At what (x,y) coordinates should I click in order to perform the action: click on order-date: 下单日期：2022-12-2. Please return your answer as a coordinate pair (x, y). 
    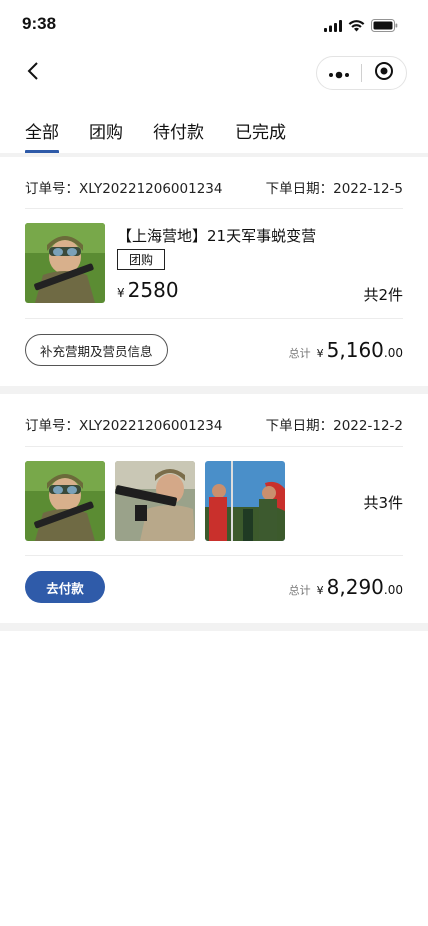
    Looking at the image, I should click on (334, 426).